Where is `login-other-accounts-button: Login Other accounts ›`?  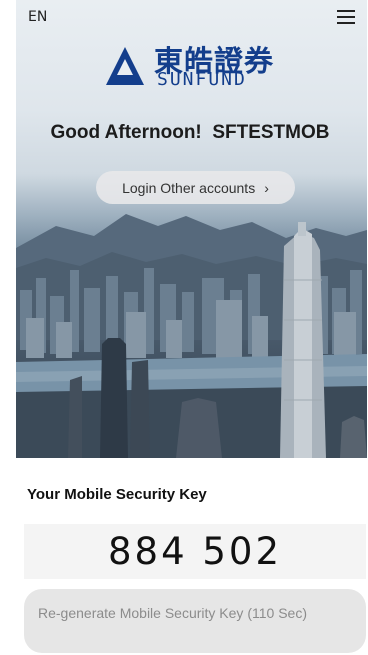
login-other-accounts-button: Login Other accounts › is located at coordinates (195, 187).